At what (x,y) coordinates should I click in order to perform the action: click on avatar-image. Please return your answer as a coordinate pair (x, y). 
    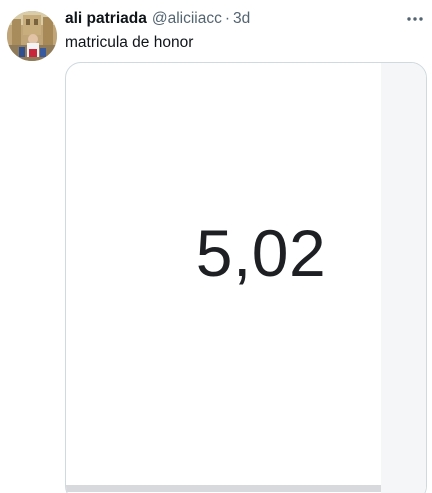
    Looking at the image, I should click on (32, 36).